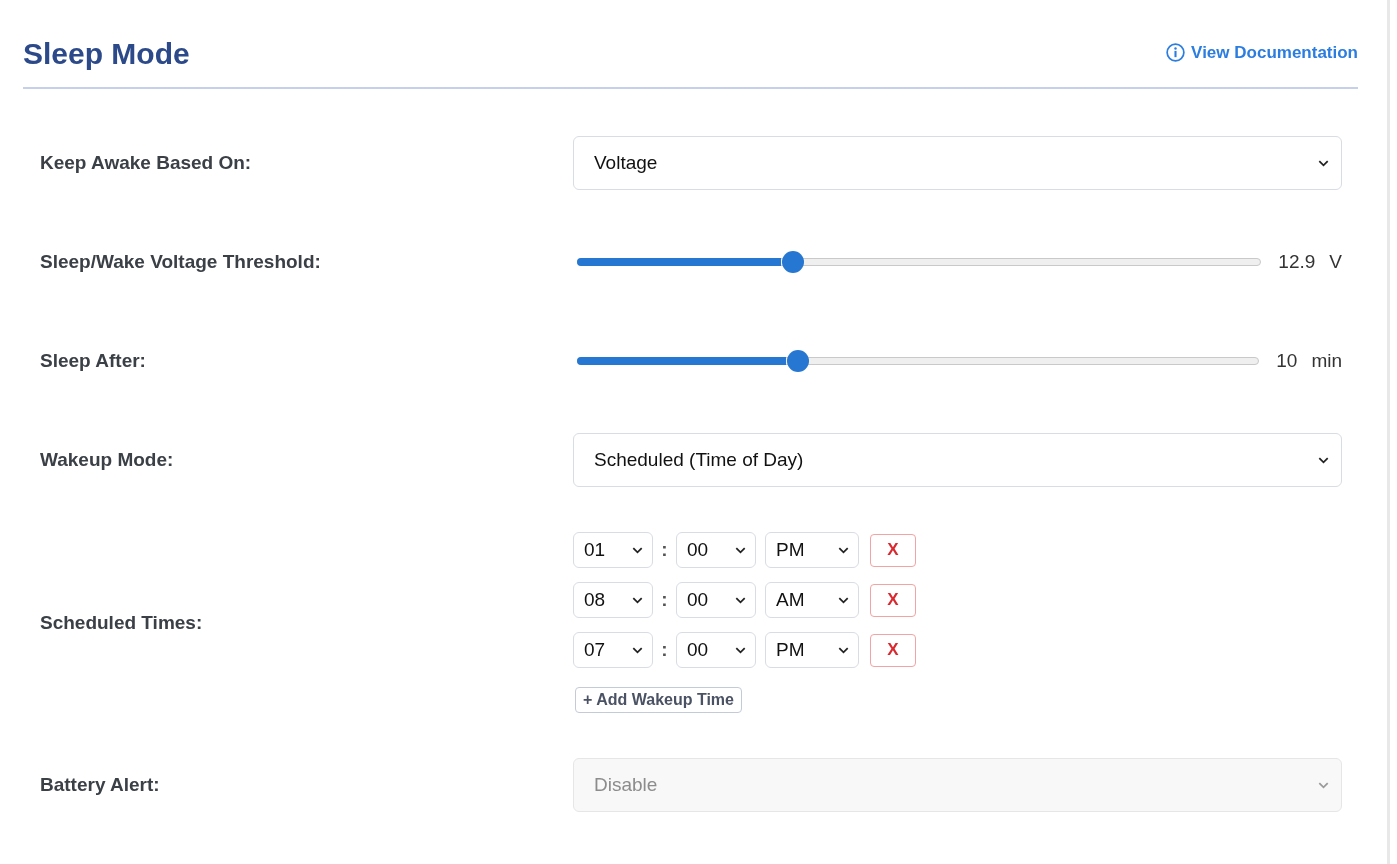 The image size is (1397, 864). Describe the element at coordinates (1262, 52) in the screenshot. I see `documentation-link: View Documentation` at that location.